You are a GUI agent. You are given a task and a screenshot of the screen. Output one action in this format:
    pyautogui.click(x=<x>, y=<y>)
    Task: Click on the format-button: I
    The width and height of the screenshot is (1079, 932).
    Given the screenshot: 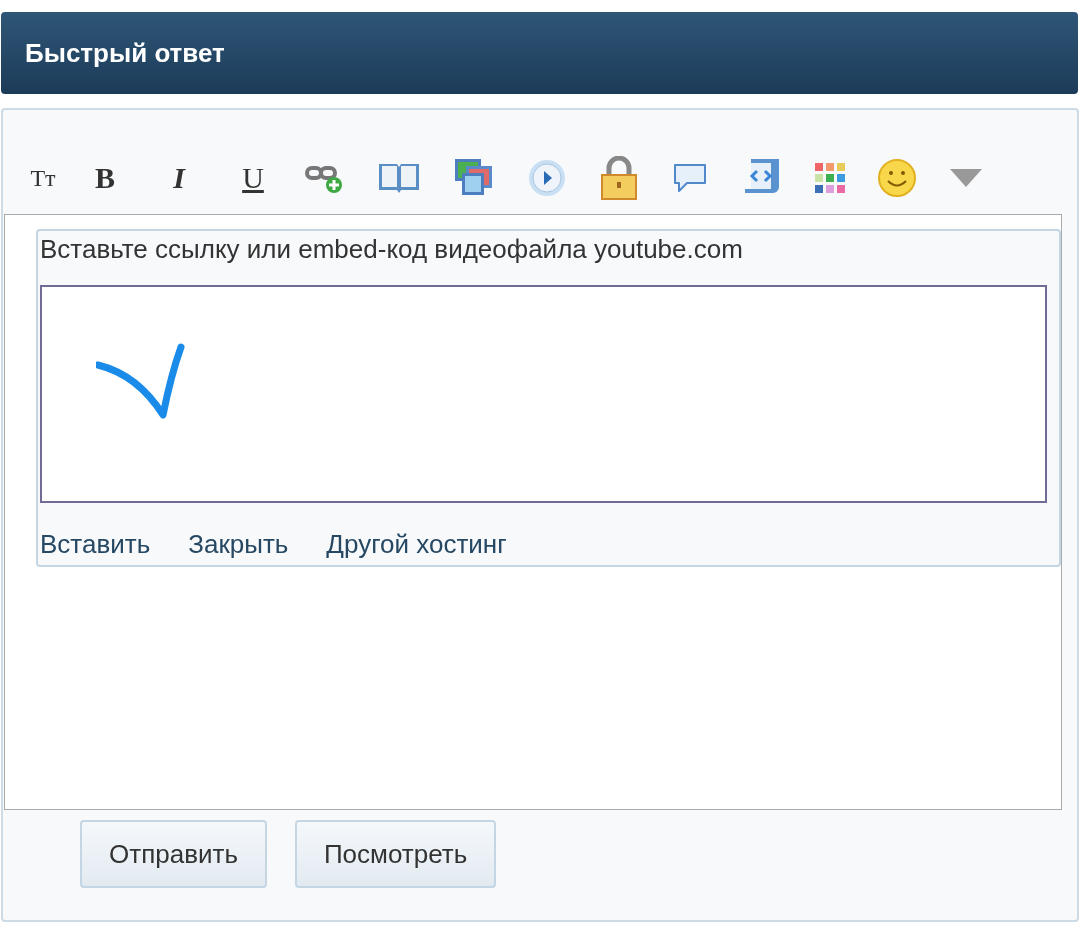 What is the action you would take?
    pyautogui.click(x=179, y=178)
    